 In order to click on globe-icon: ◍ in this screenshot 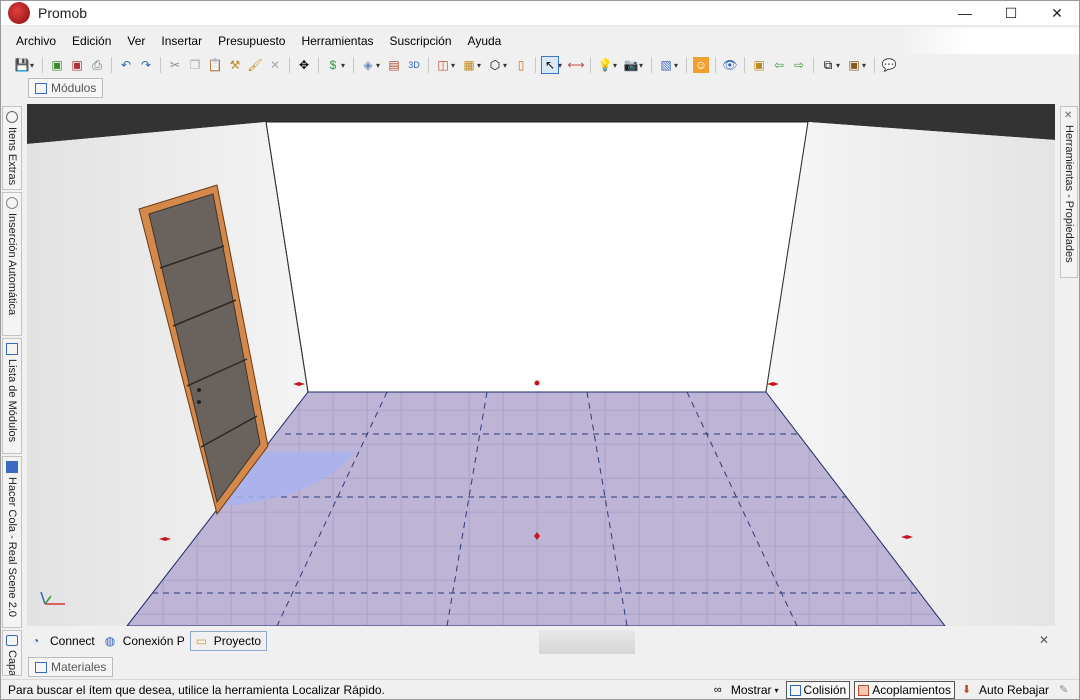, I will do `click(110, 641)`.